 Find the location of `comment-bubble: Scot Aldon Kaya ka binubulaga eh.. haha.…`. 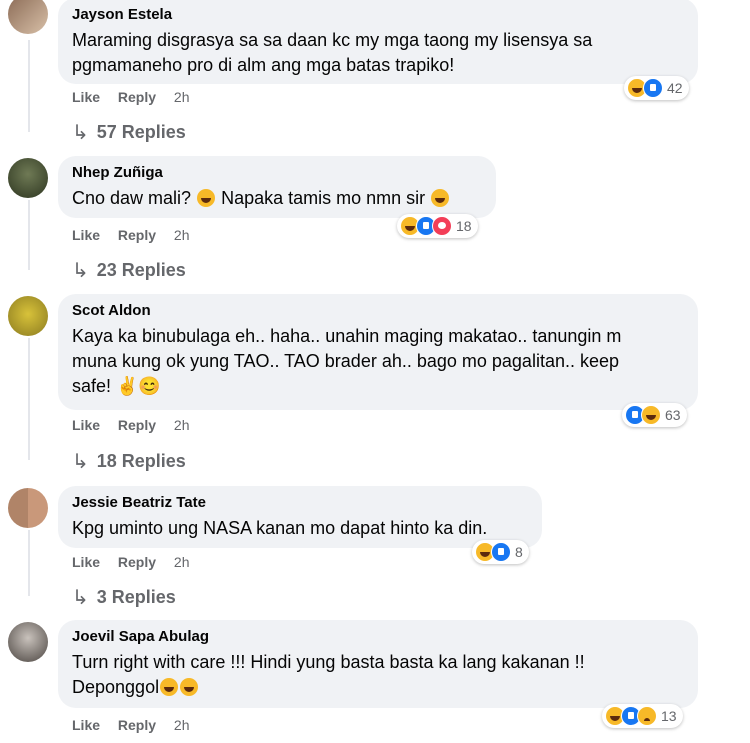

comment-bubble: Scot Aldon Kaya ka binubulaga eh.. haha.… is located at coordinates (378, 352).